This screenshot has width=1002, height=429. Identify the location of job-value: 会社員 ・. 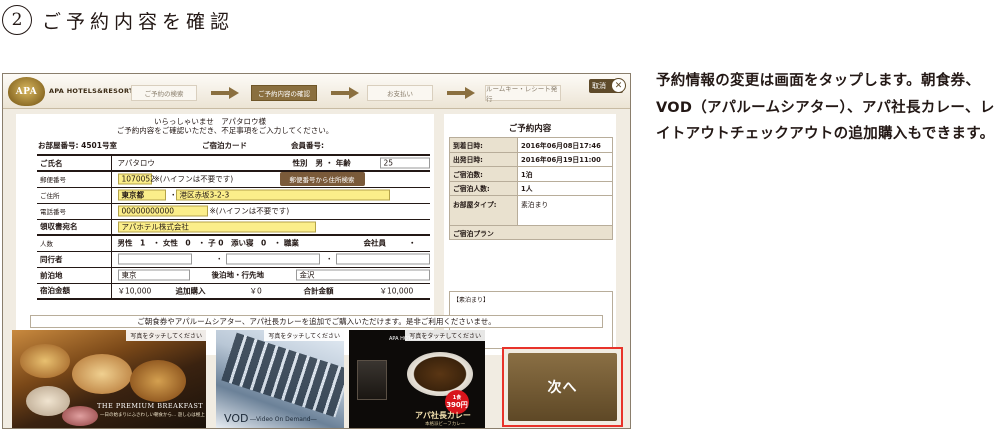
(390, 243).